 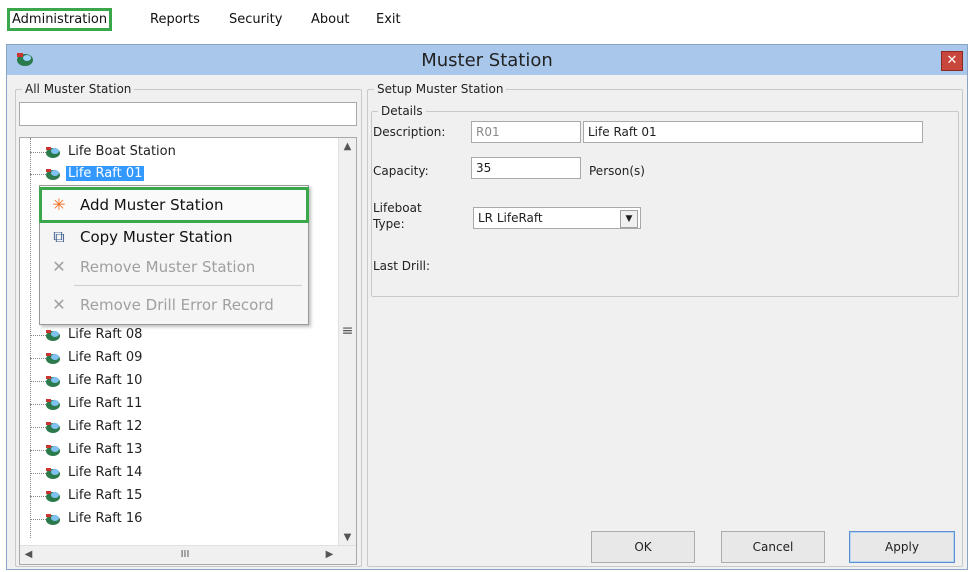 What do you see at coordinates (59, 19) in the screenshot?
I see `menu-administration: Administration` at bounding box center [59, 19].